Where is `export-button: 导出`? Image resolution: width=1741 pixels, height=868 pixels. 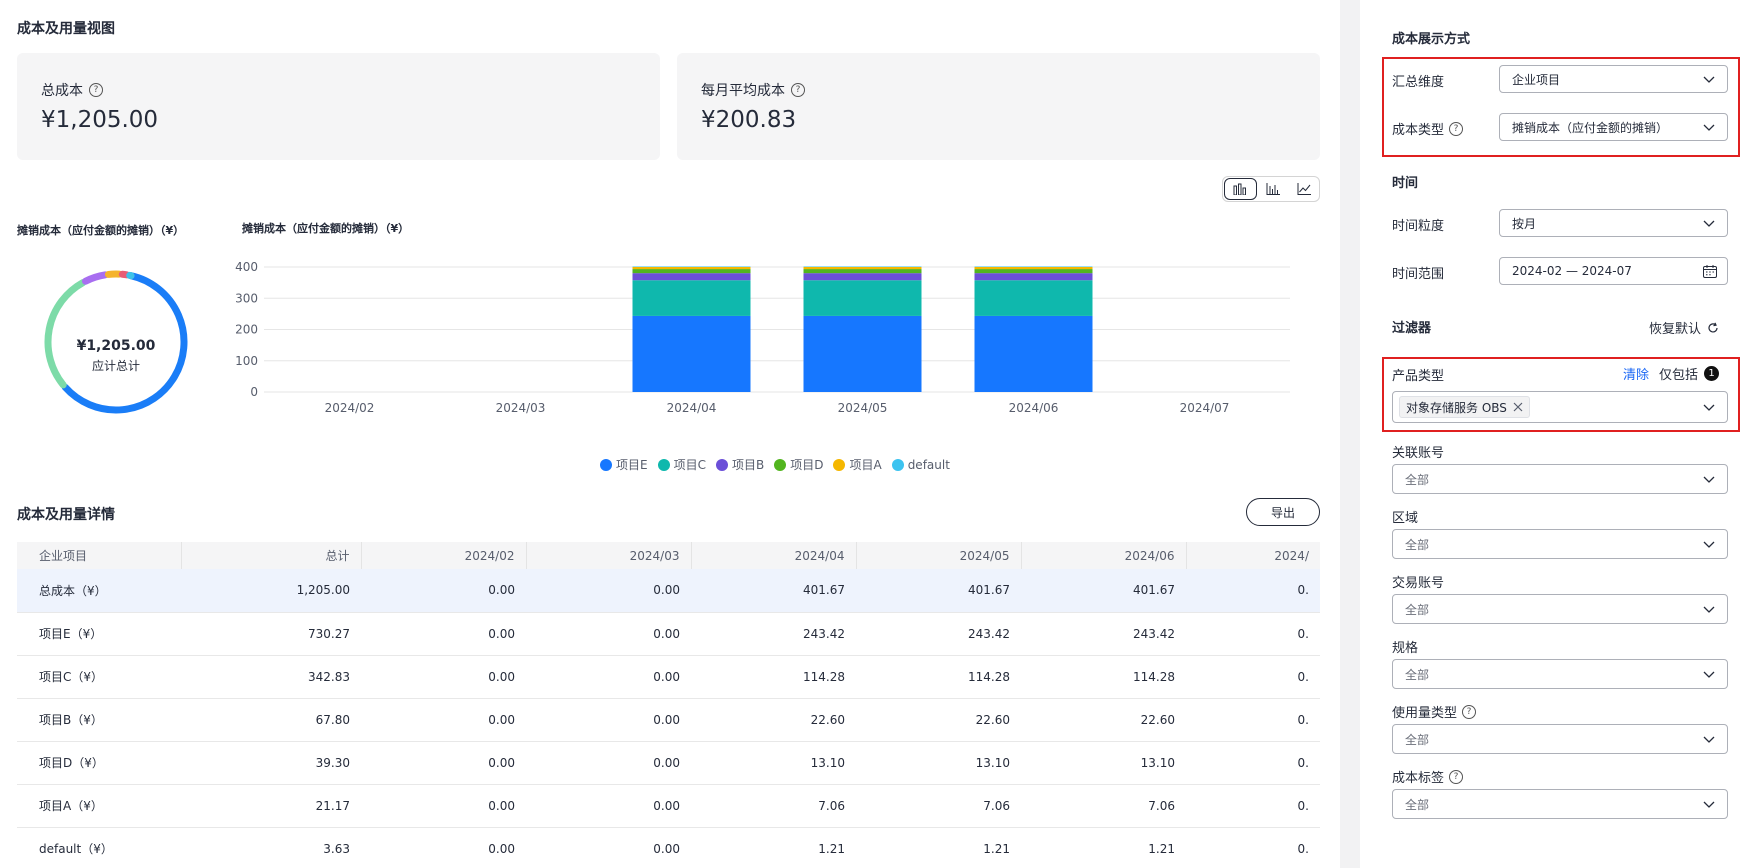
export-button: 导出 is located at coordinates (1283, 512).